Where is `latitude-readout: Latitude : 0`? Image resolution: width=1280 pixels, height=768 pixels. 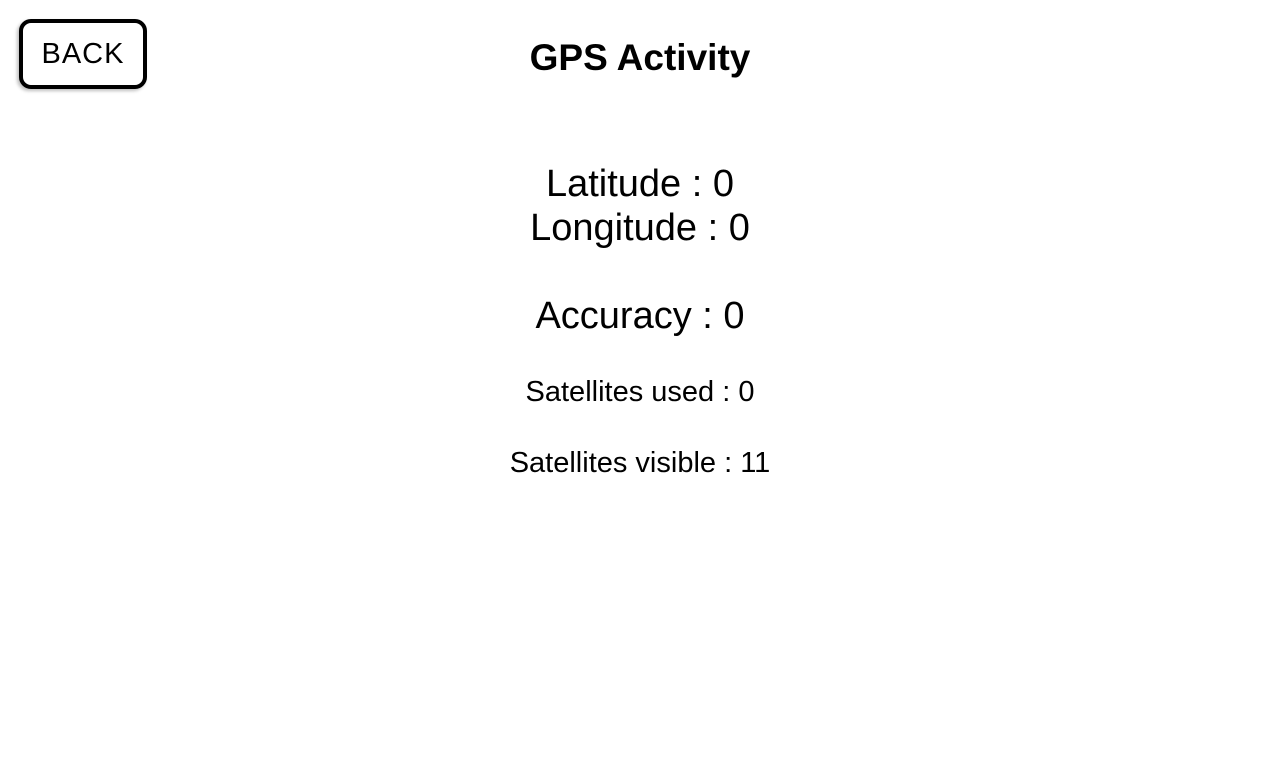 latitude-readout: Latitude : 0 is located at coordinates (640, 184).